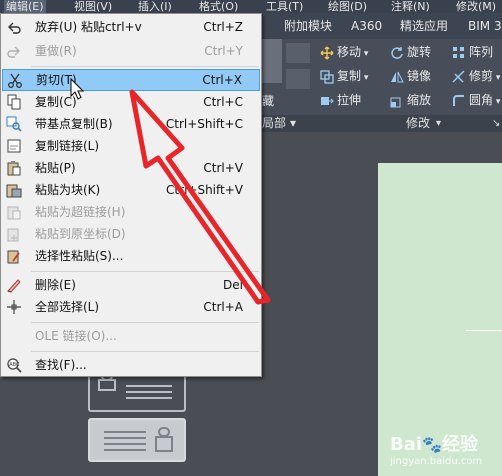  What do you see at coordinates (200, 197) in the screenshot?
I see `red-annotation-arrow` at bounding box center [200, 197].